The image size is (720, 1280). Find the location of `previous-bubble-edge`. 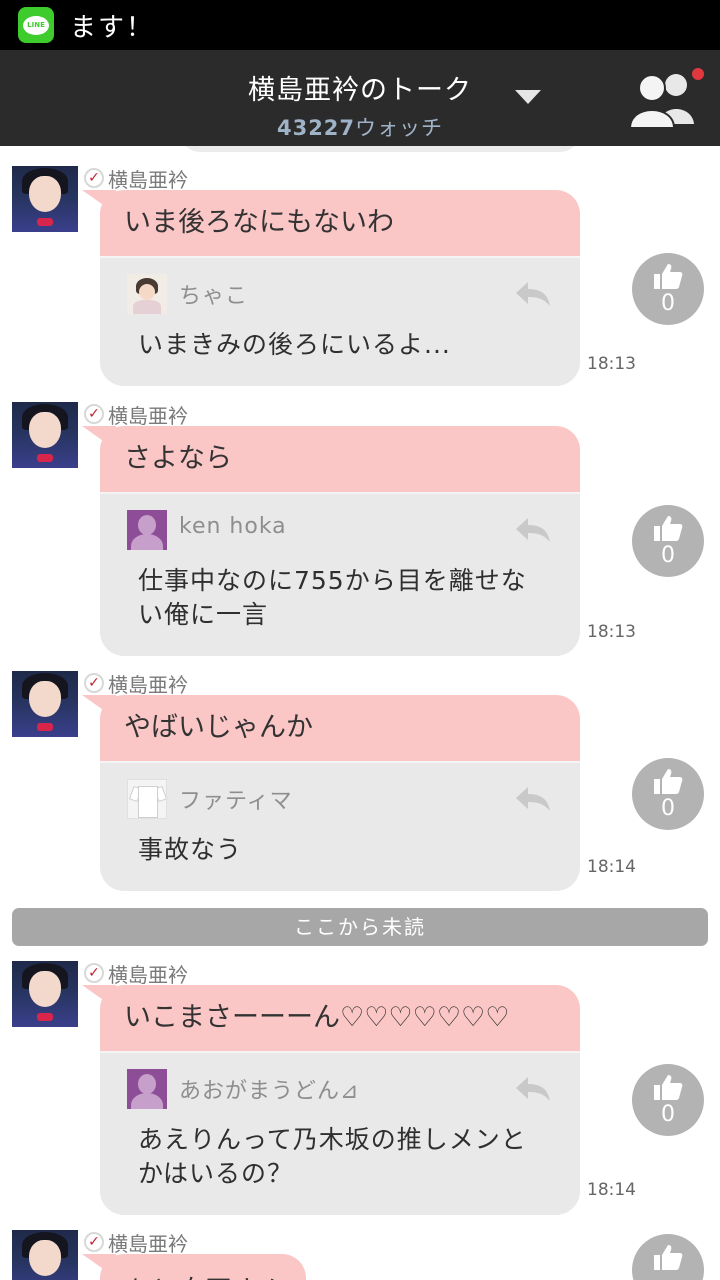

previous-bubble-edge is located at coordinates (380, 149).